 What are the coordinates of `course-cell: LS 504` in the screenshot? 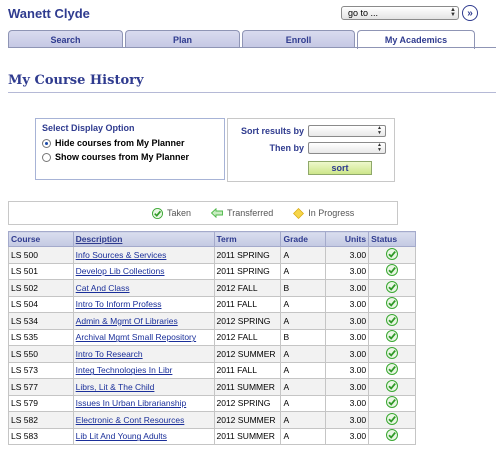 It's located at (41, 304).